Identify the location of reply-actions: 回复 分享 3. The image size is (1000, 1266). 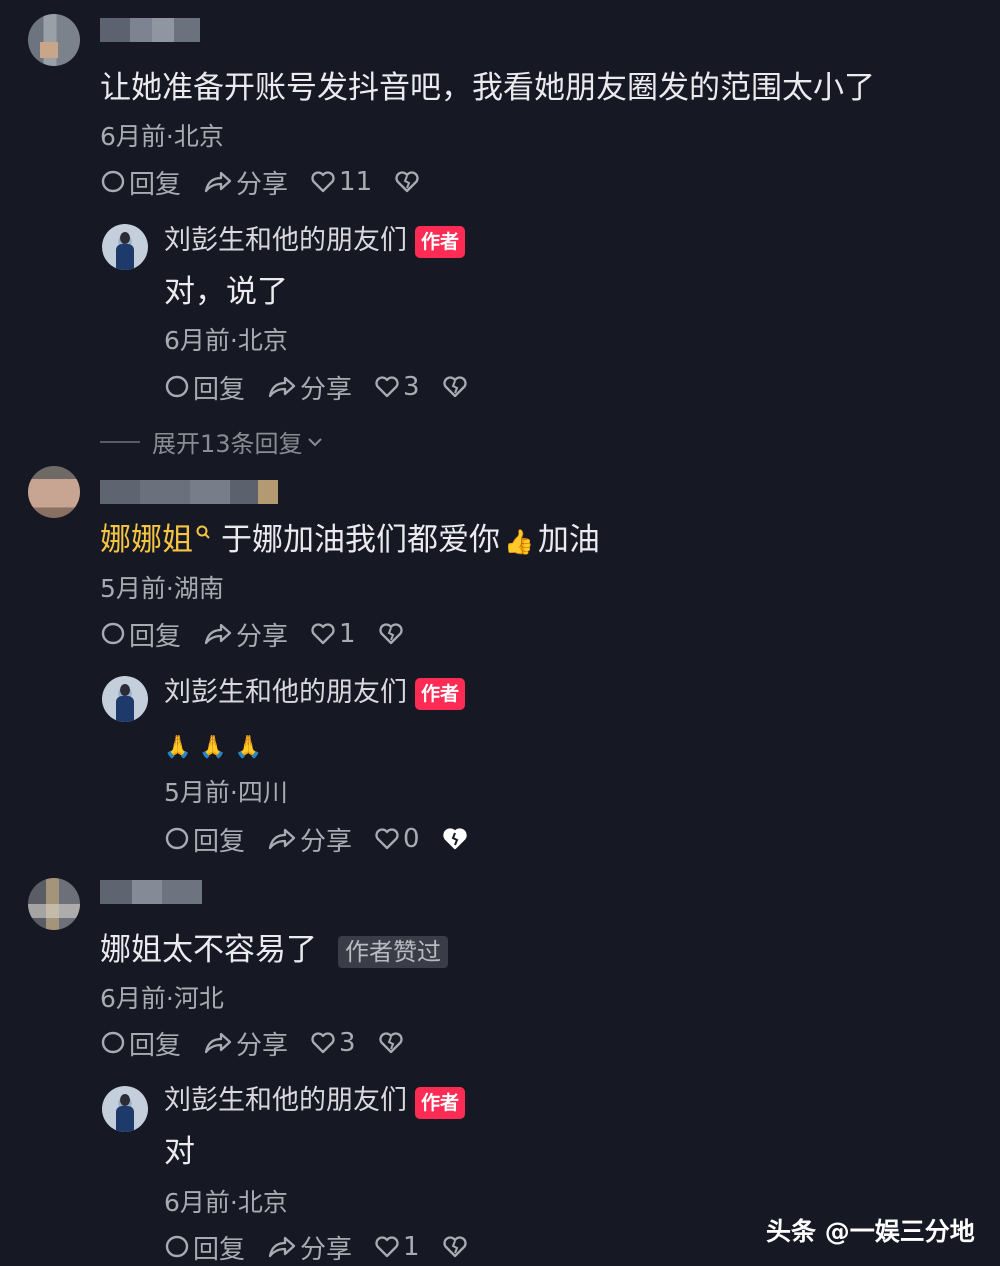
(328, 387).